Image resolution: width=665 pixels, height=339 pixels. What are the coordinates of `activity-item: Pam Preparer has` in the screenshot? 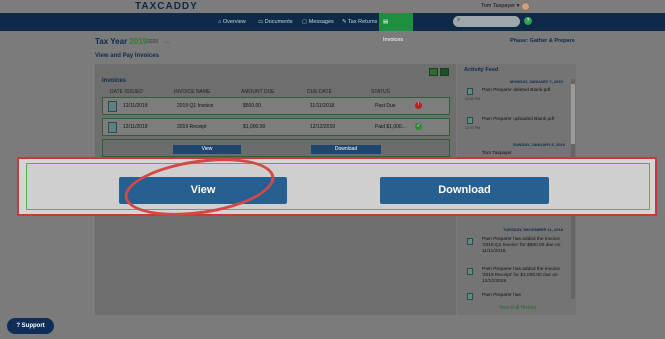 It's located at (501, 295).